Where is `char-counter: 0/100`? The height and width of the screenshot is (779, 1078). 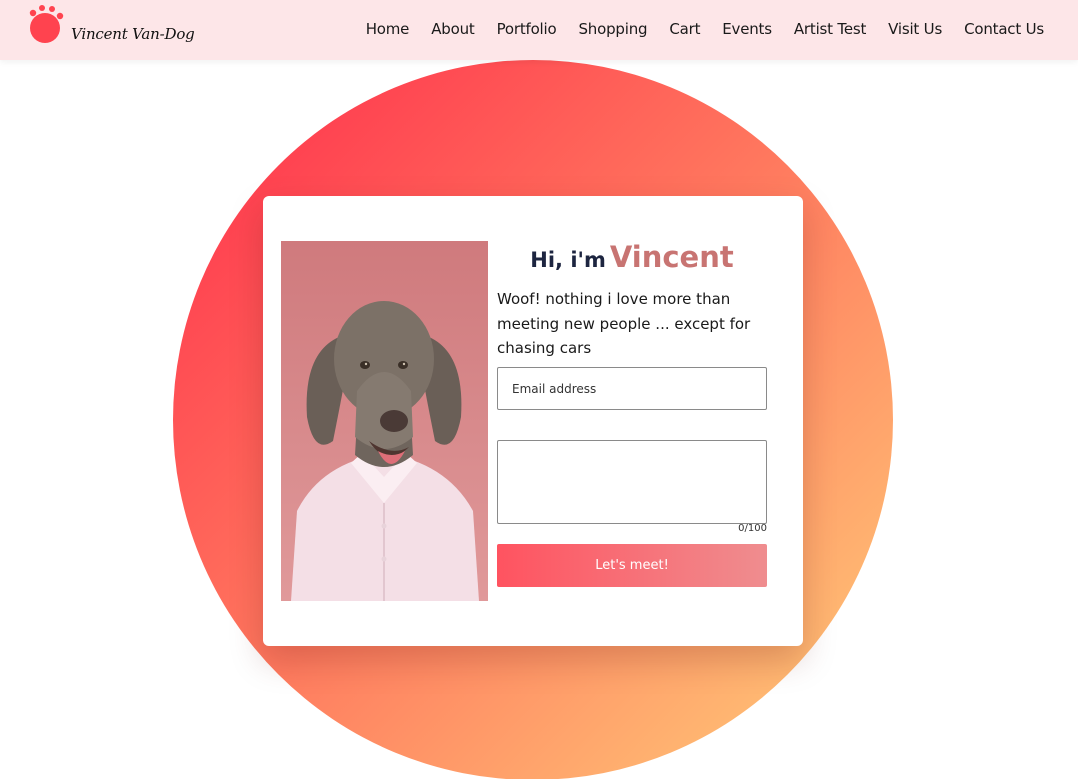
char-counter: 0/100 is located at coordinates (752, 528).